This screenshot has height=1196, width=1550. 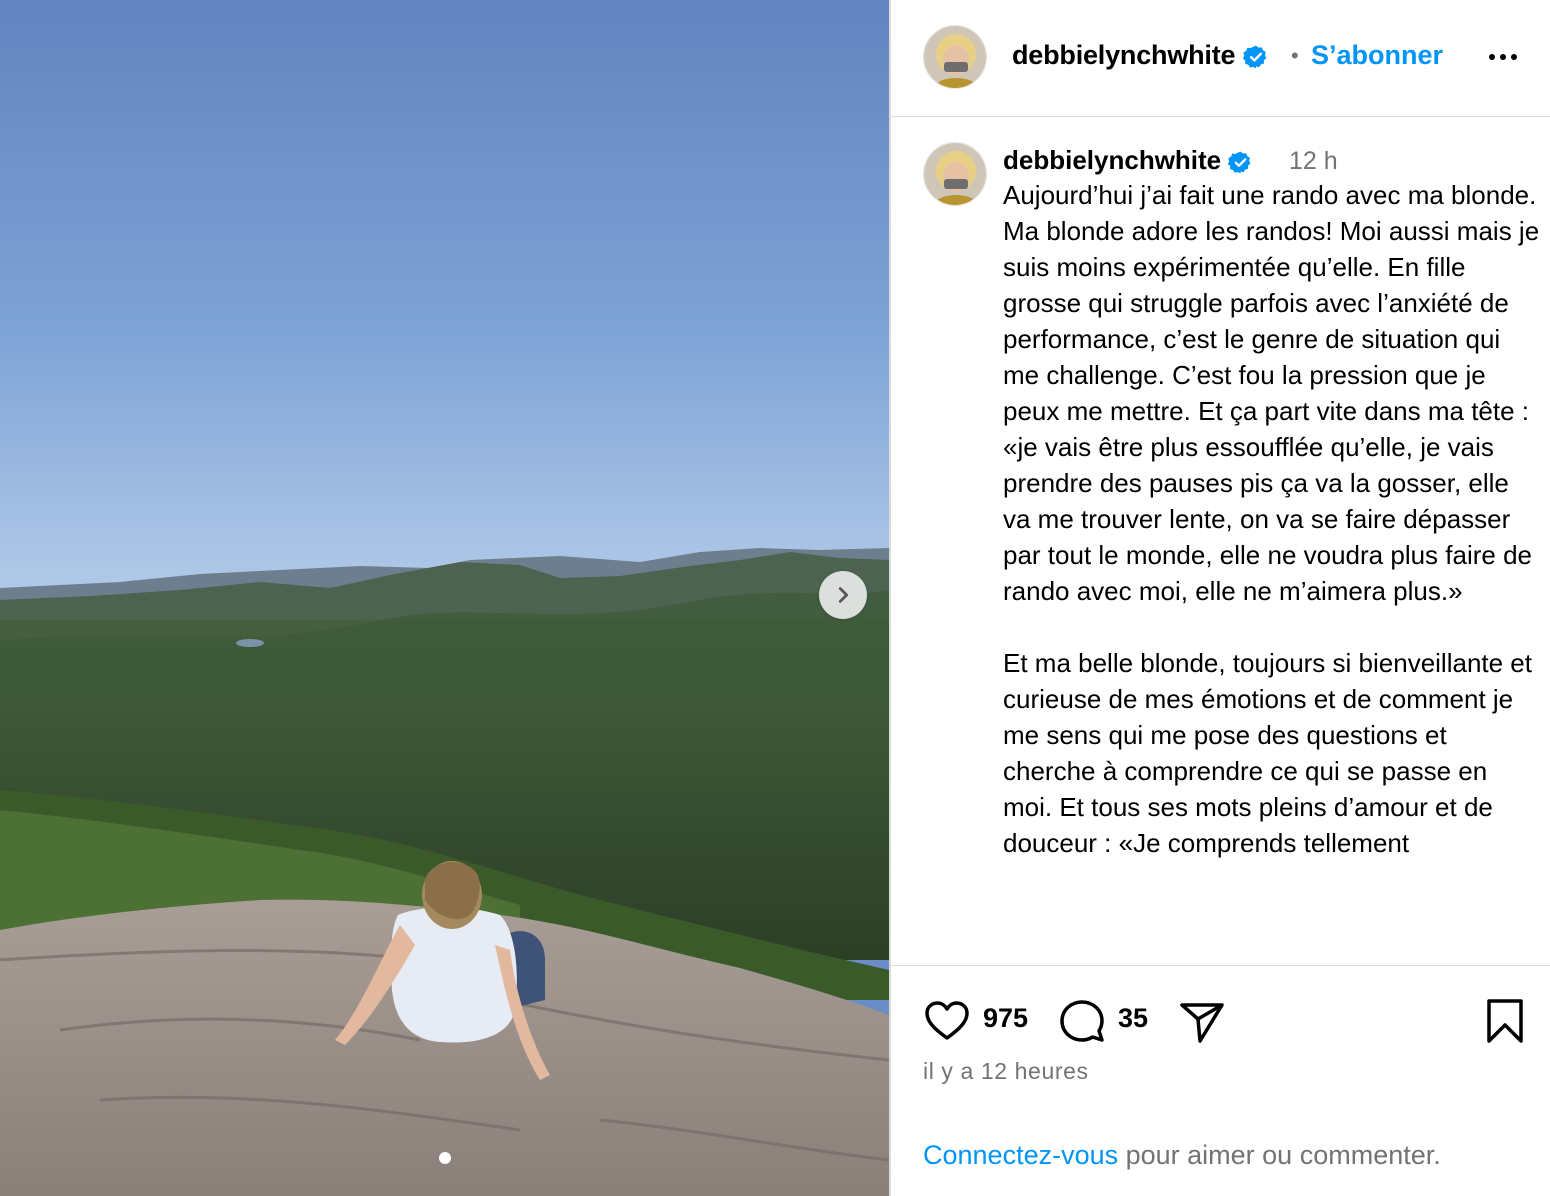 I want to click on next-slide-button, so click(x=843, y=595).